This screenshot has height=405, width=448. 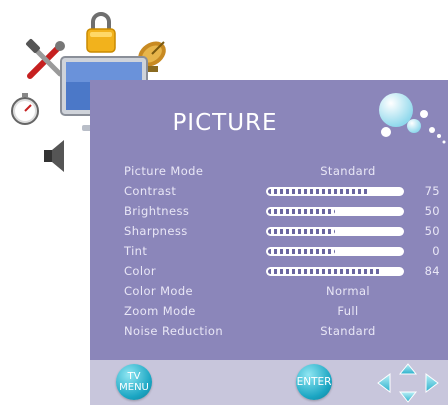 I want to click on tint-row: Tint 0, so click(x=269, y=251).